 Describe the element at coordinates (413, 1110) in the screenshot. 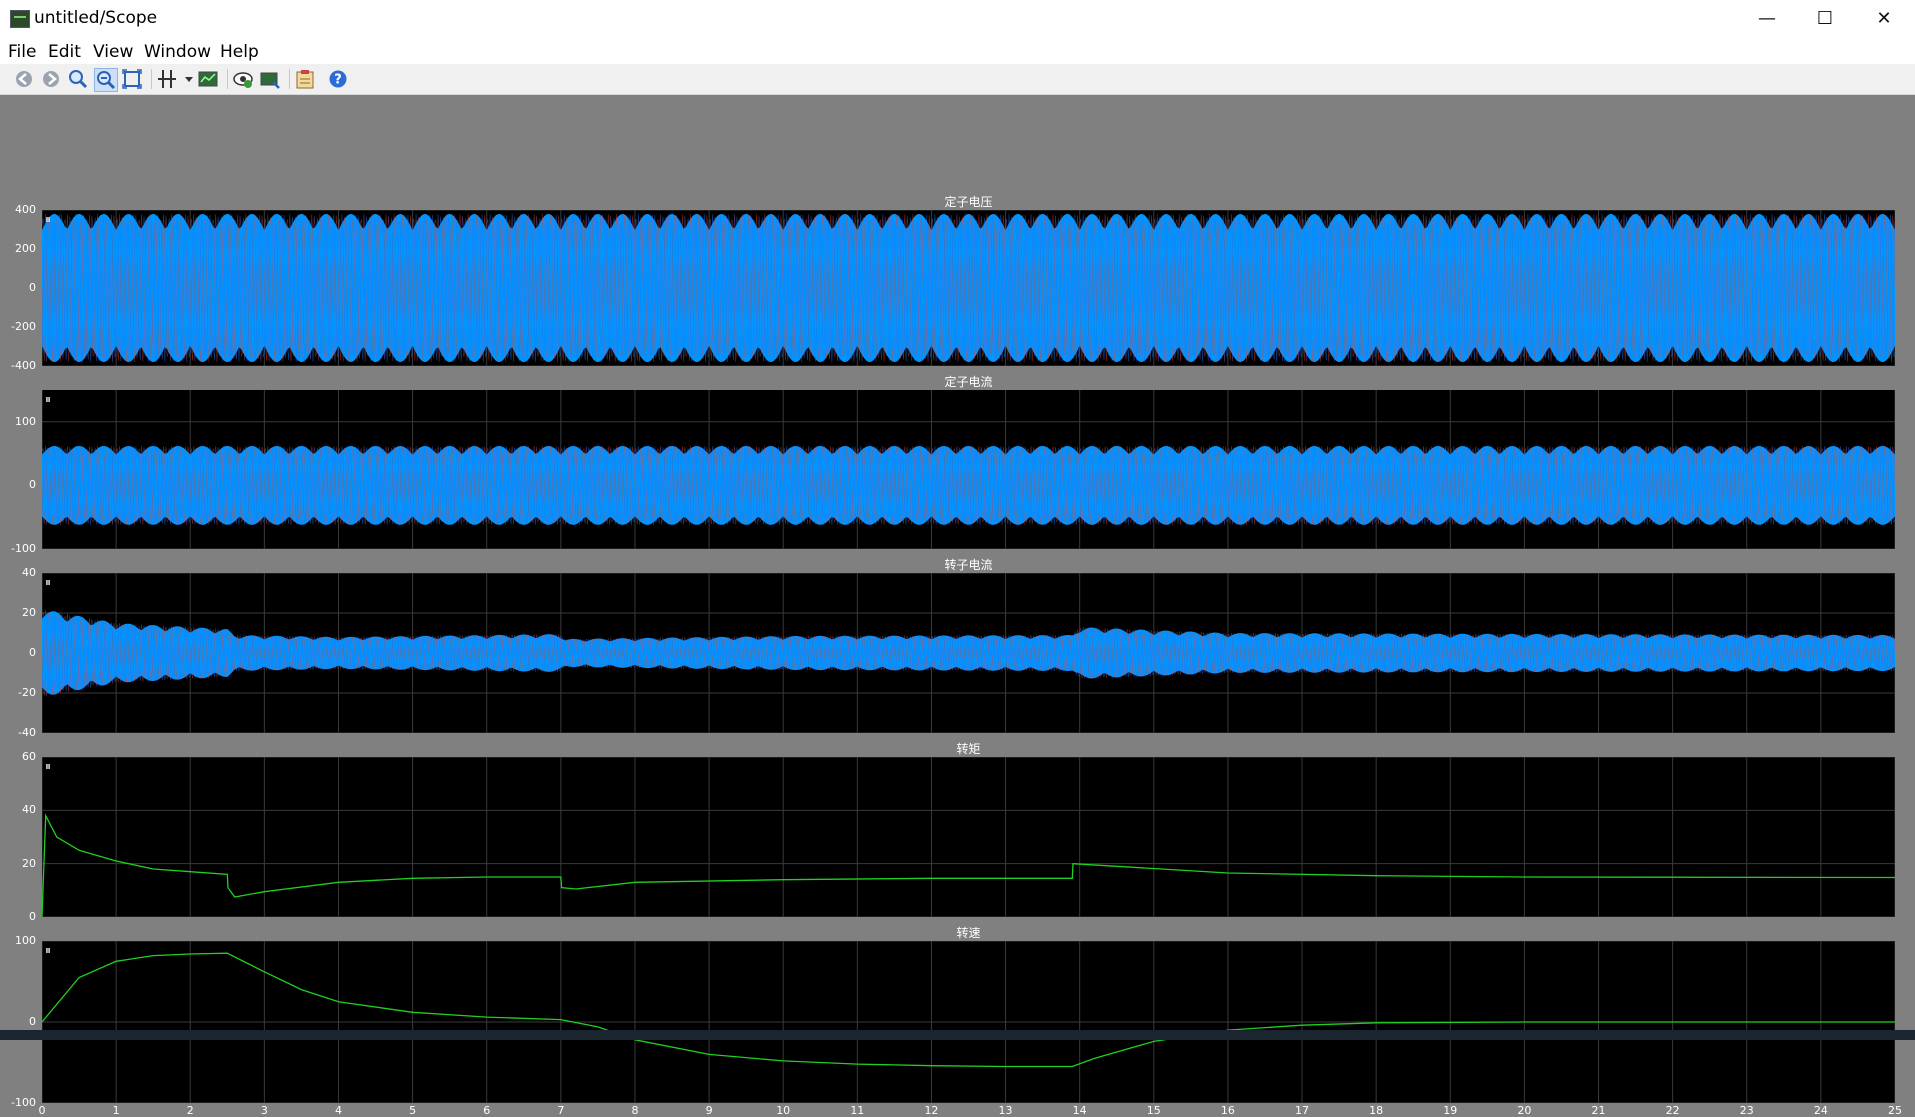

I see `x-tick-label: 5` at that location.